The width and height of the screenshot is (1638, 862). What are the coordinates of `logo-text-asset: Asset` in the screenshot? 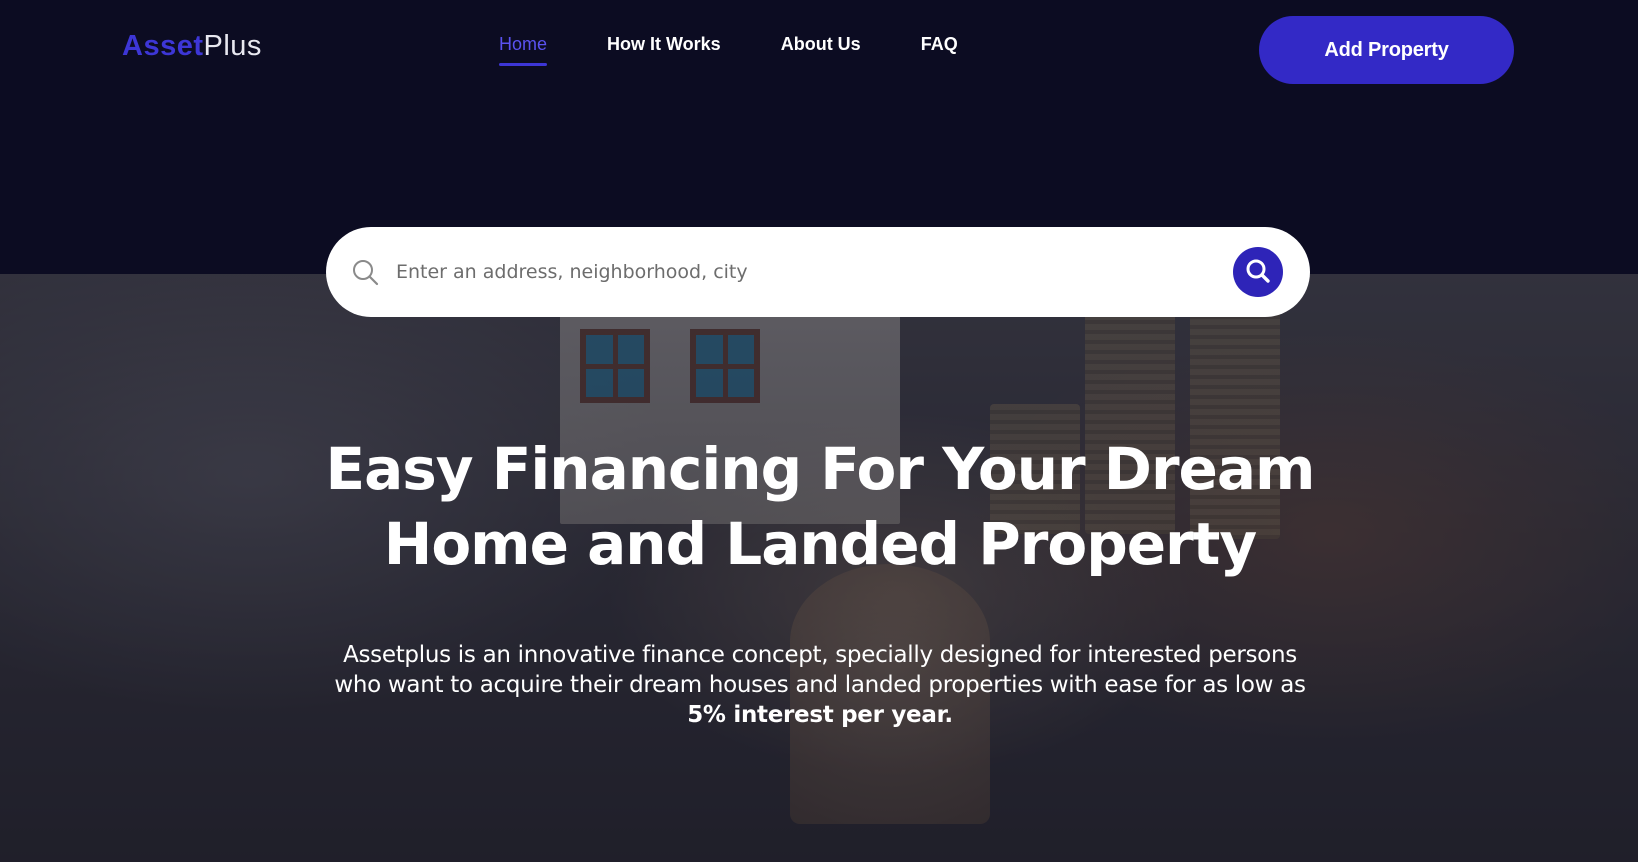 It's located at (163, 46).